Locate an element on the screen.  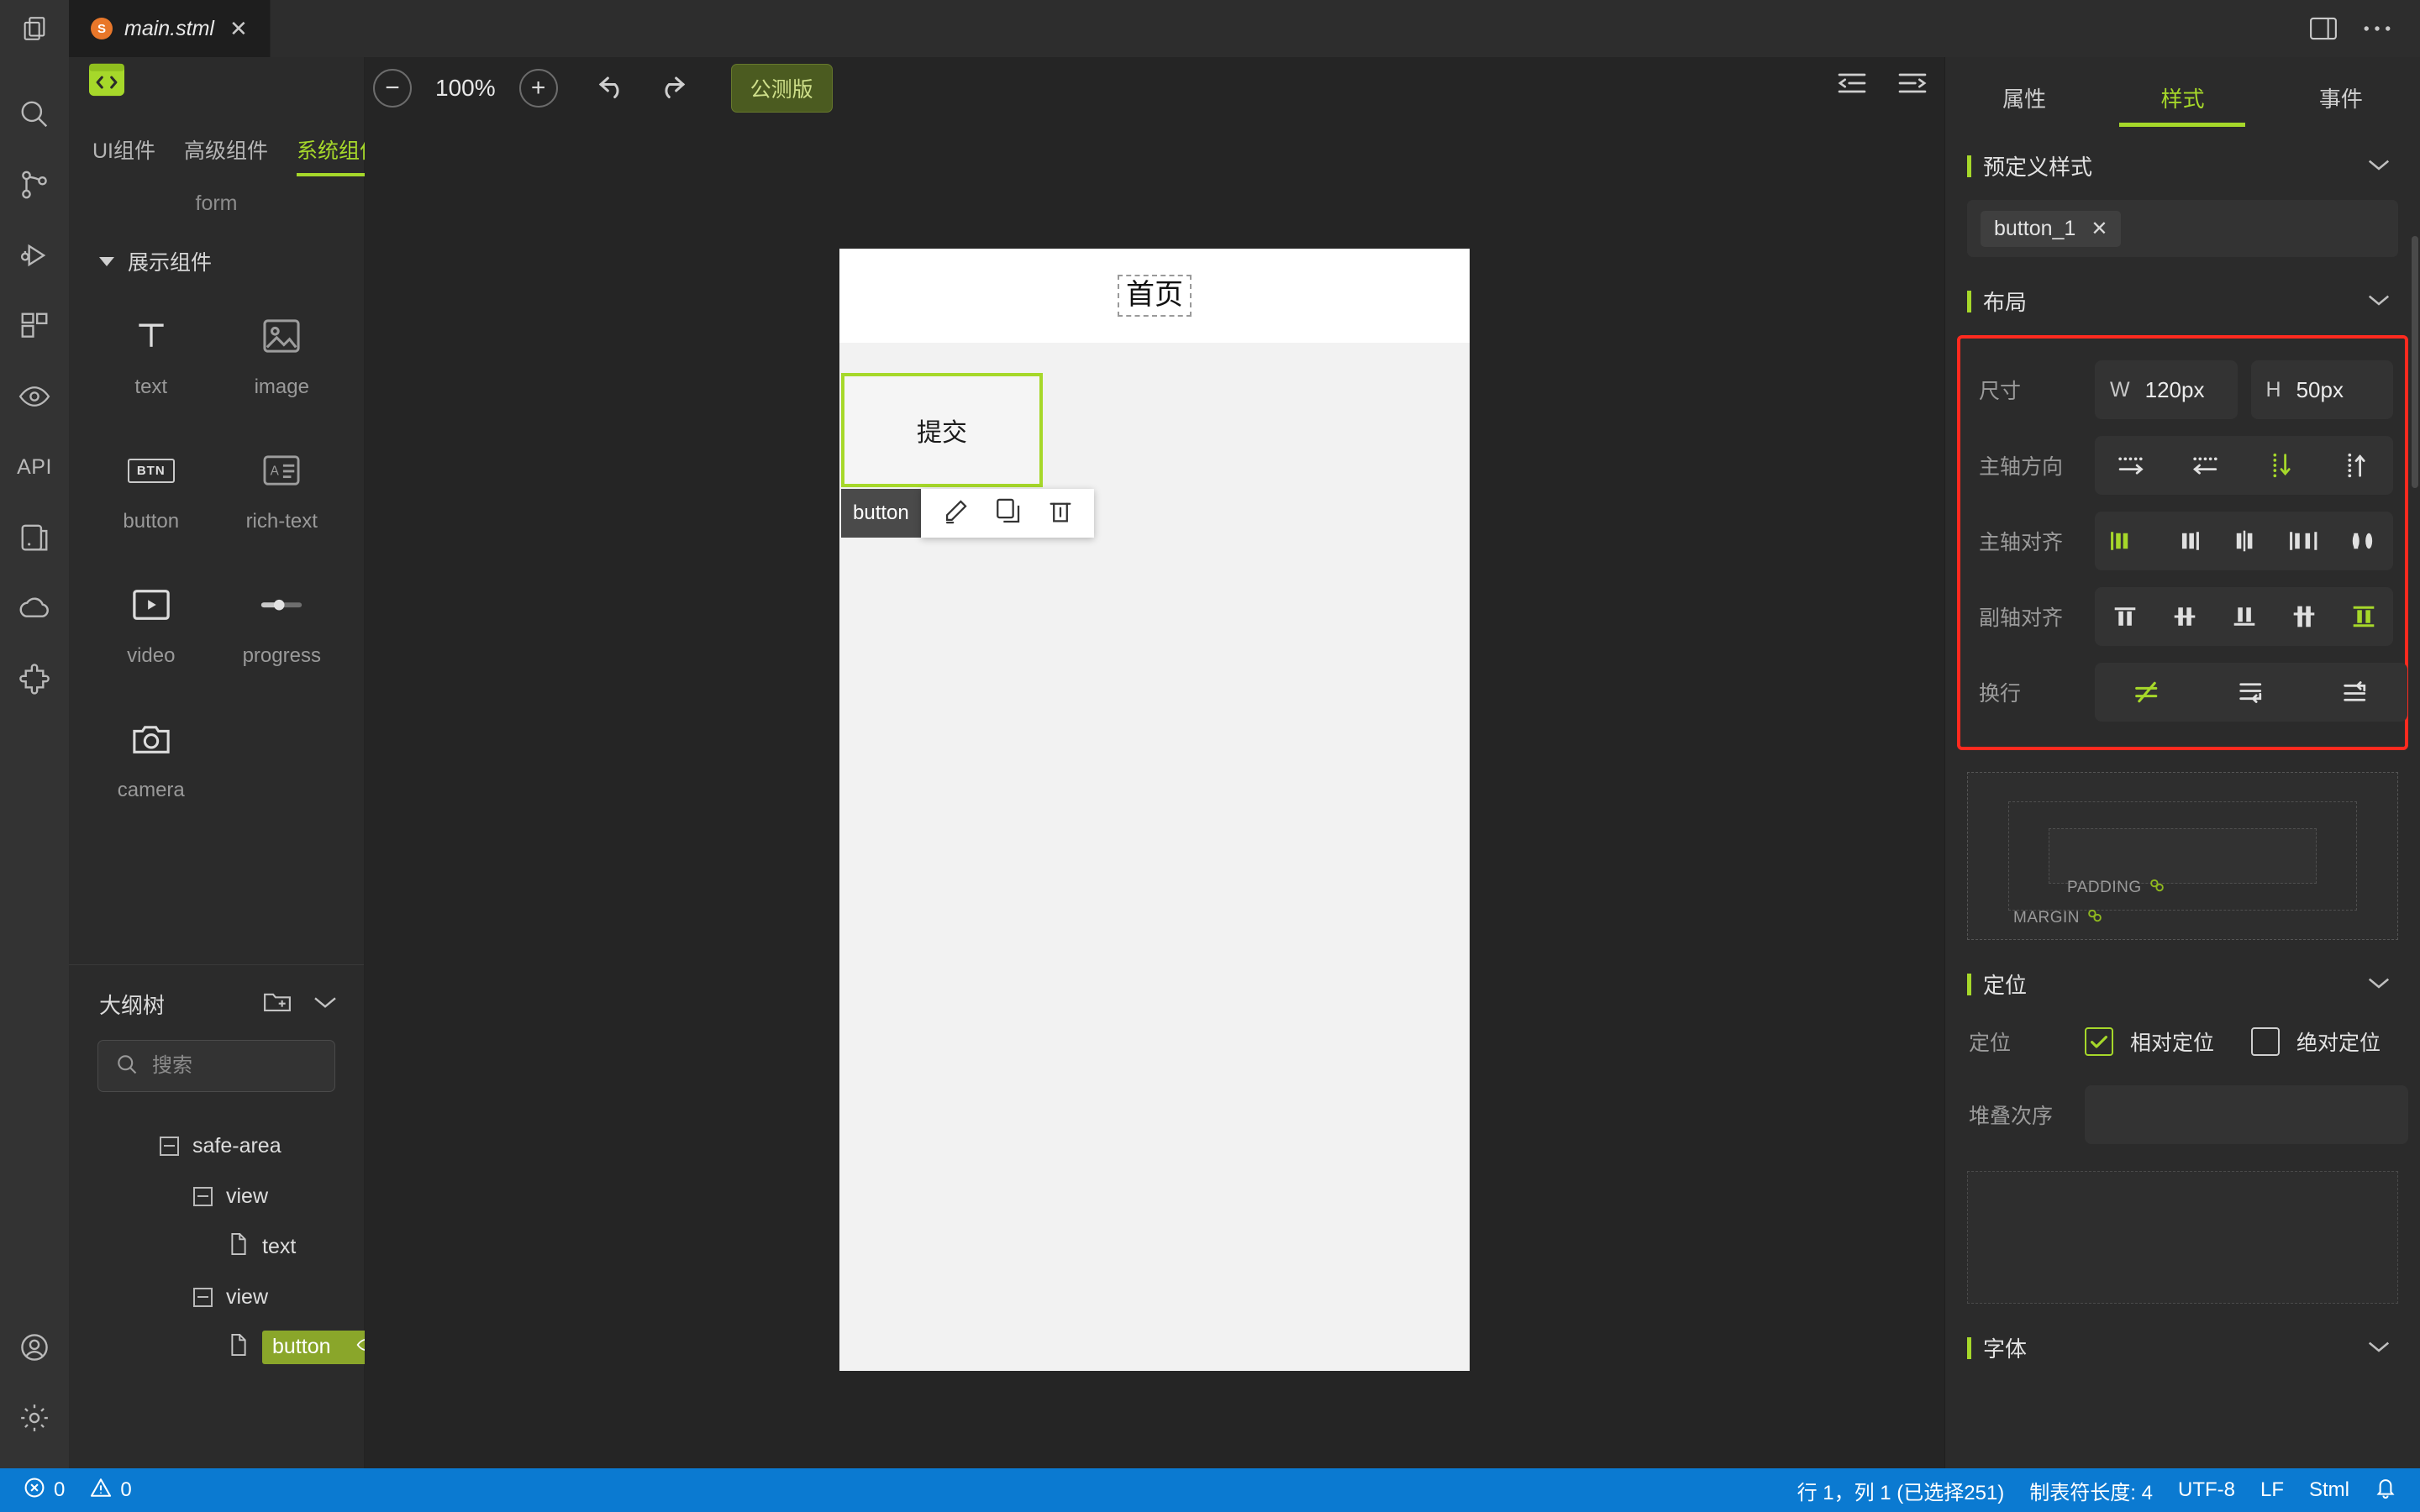
component-item-video: video is located at coordinates (151, 627).